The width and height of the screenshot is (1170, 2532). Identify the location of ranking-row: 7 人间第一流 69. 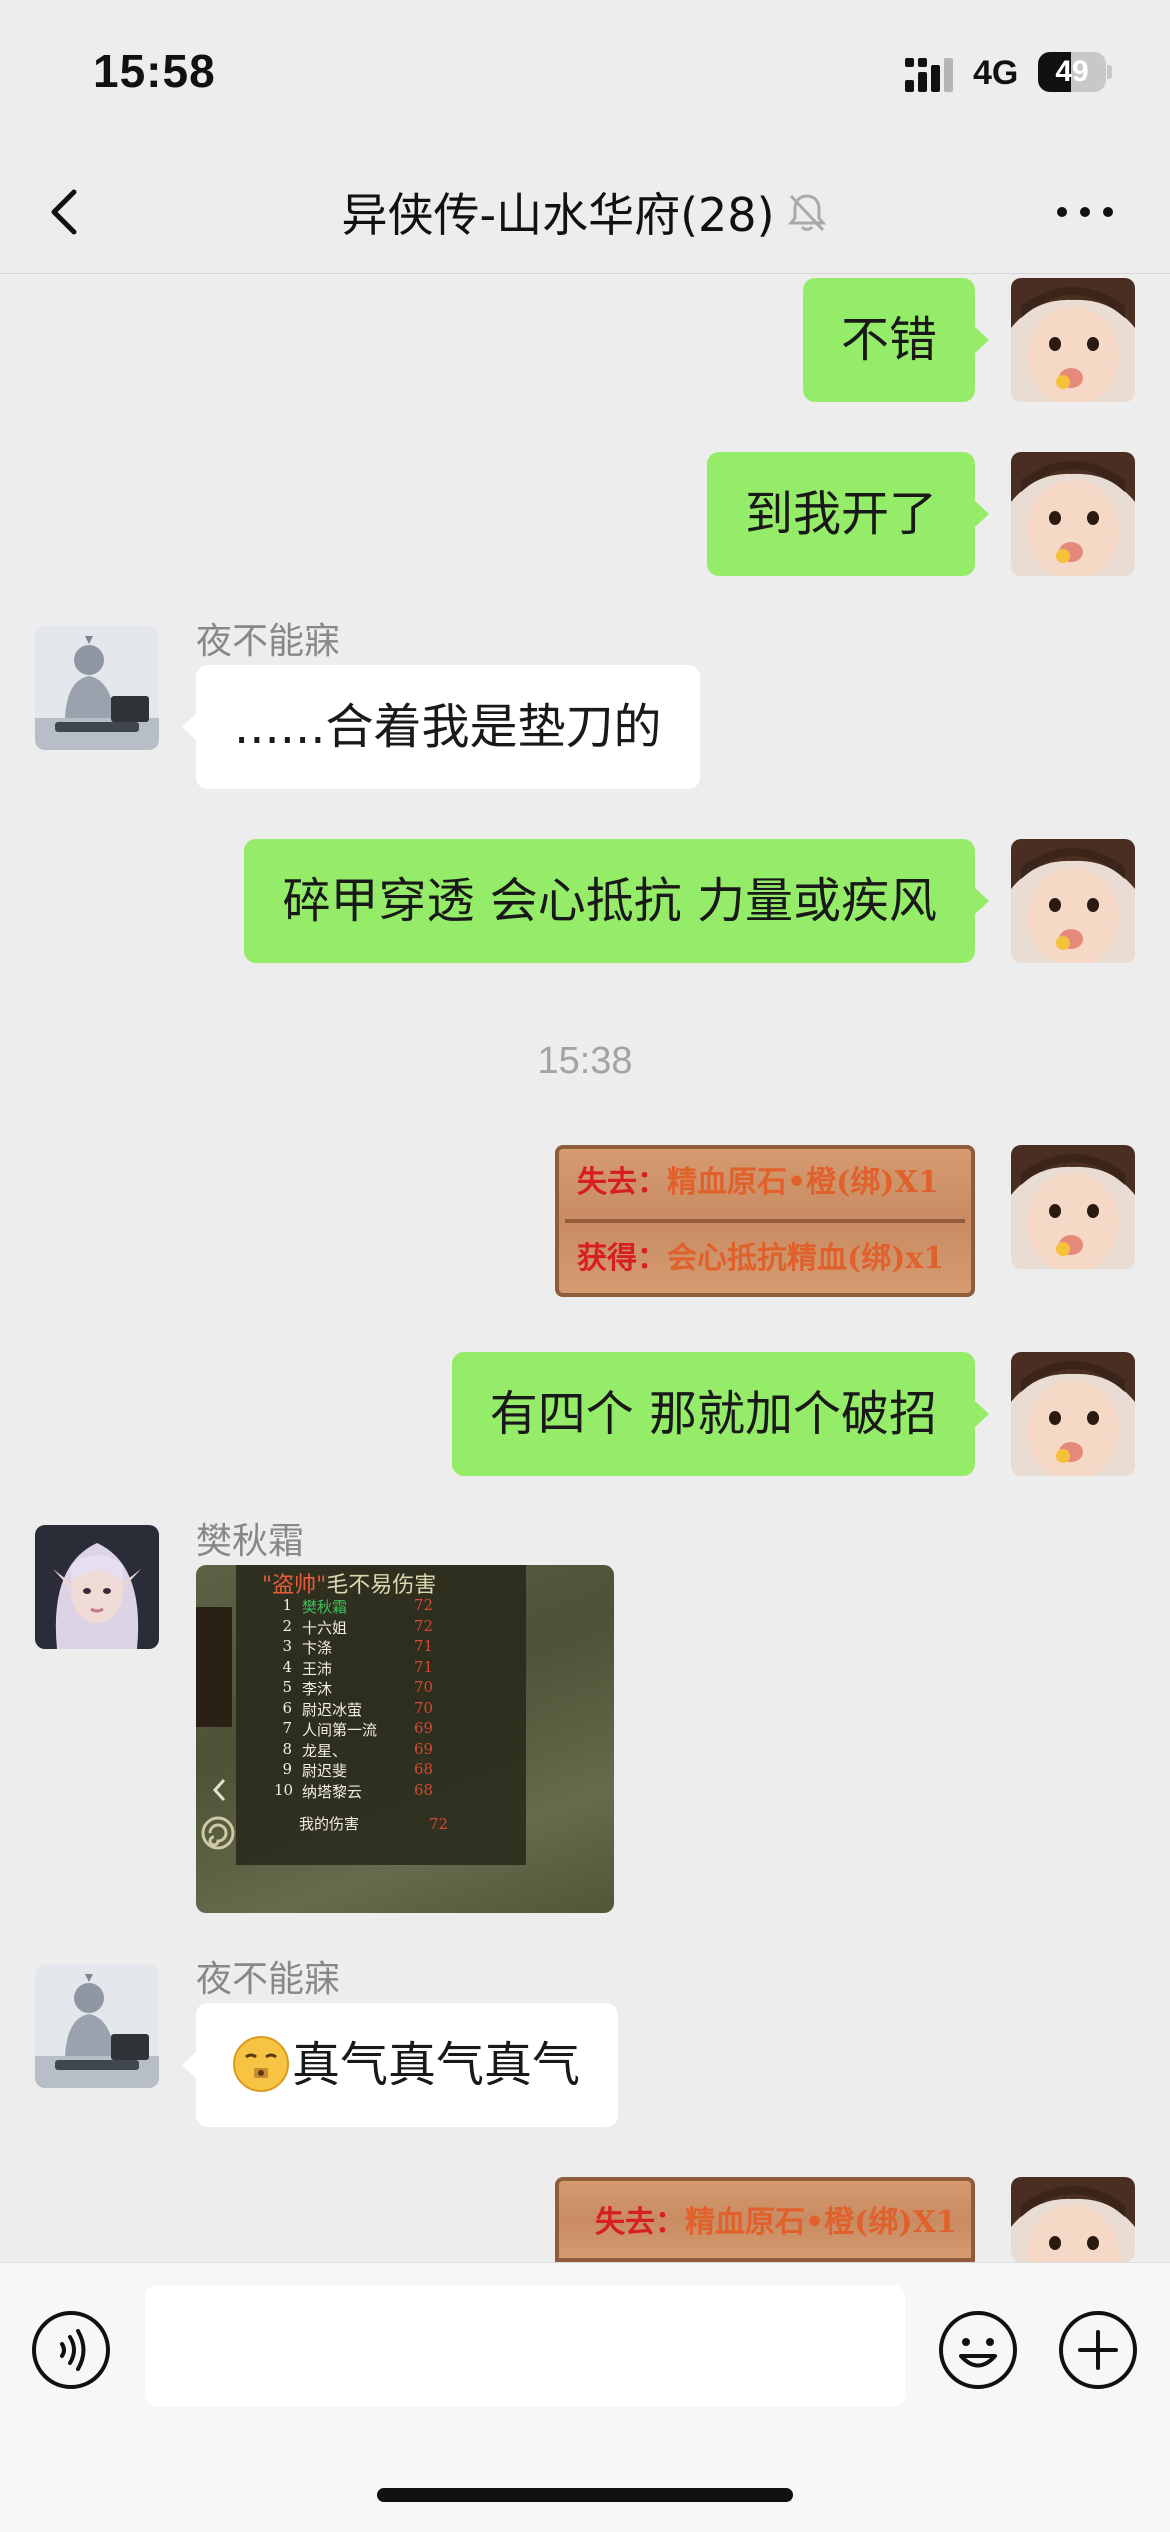
(359, 1729).